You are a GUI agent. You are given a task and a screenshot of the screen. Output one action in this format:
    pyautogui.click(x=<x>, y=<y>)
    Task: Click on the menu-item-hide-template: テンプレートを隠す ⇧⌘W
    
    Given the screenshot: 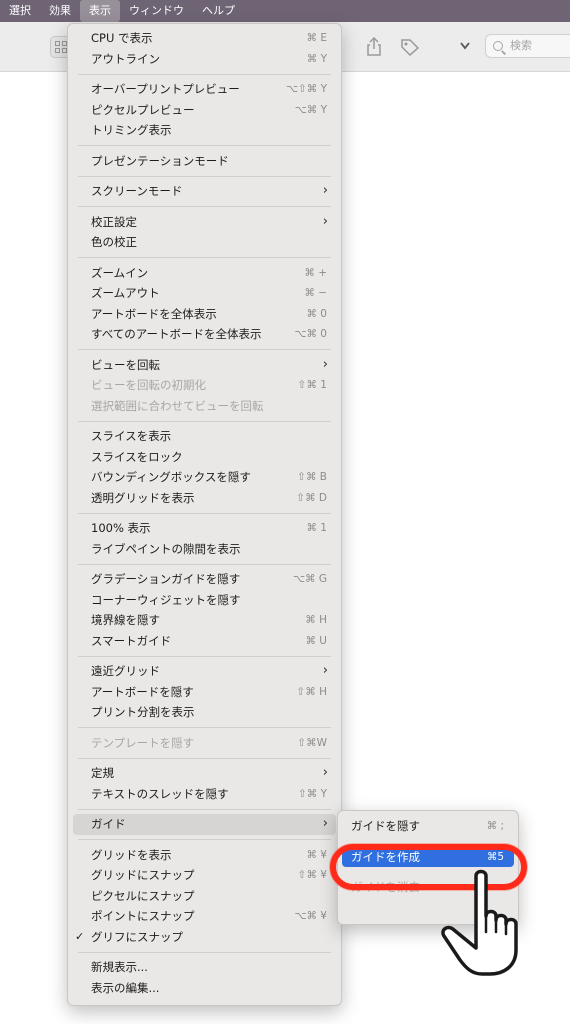 What is the action you would take?
    pyautogui.click(x=209, y=742)
    